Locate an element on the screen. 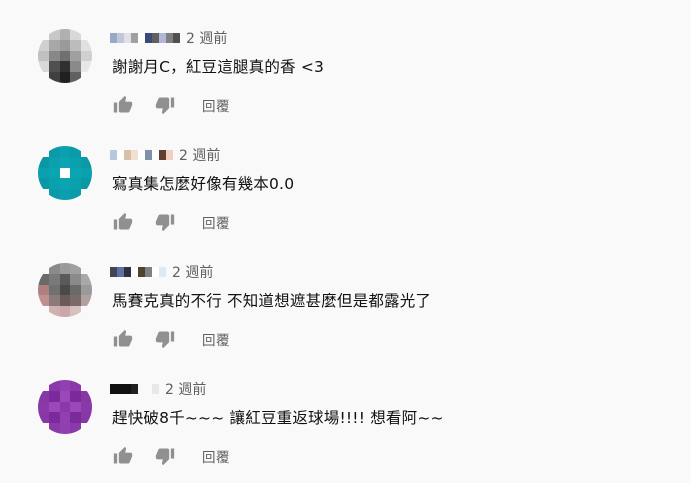  comment-text: 謝謝月C，紅豆這腿真的香 <3 is located at coordinates (218, 67).